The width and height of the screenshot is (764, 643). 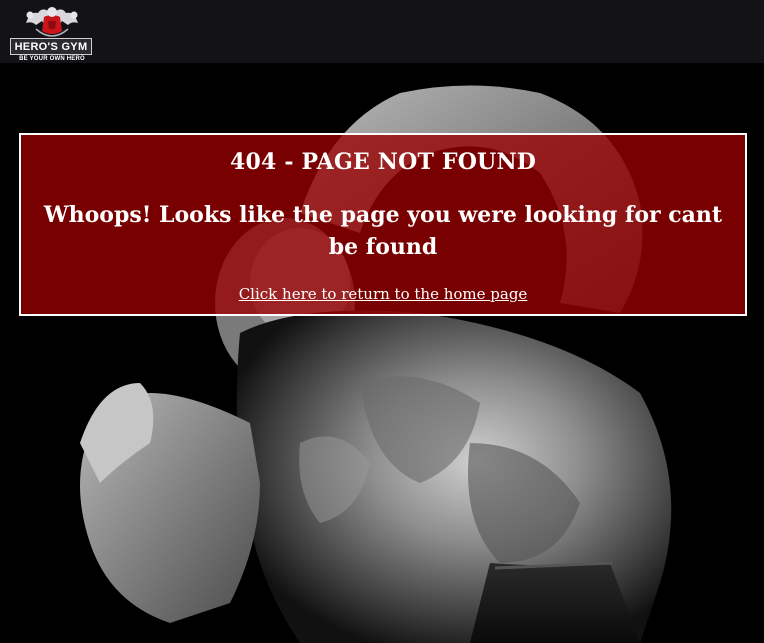 I want to click on logo-title: HERO'S GYM, so click(x=51, y=46).